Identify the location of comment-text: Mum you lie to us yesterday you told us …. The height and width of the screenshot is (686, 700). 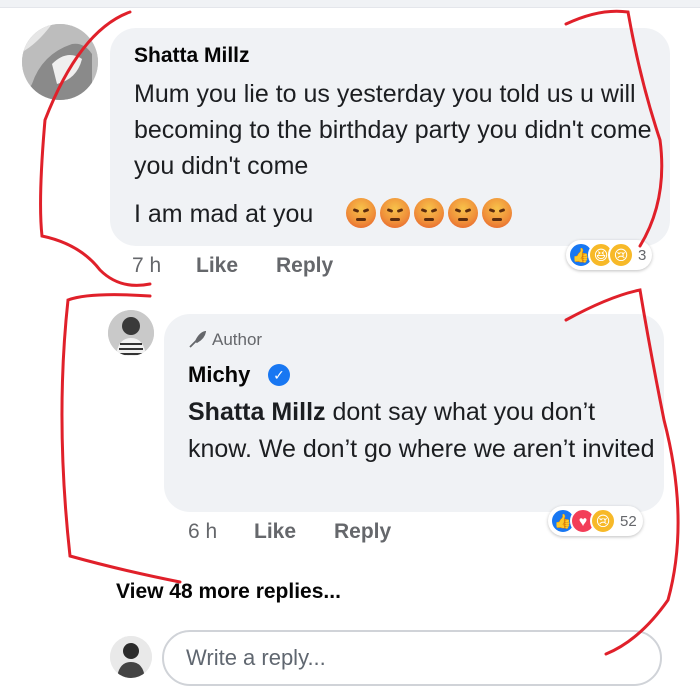
(393, 130).